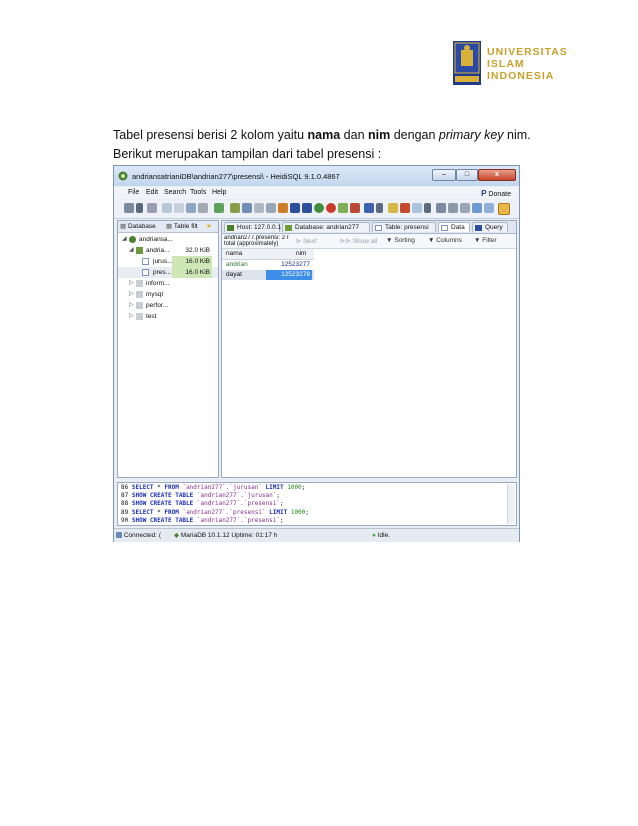 The height and width of the screenshot is (826, 638). Describe the element at coordinates (477, 208) in the screenshot. I see `settings-icon` at that location.